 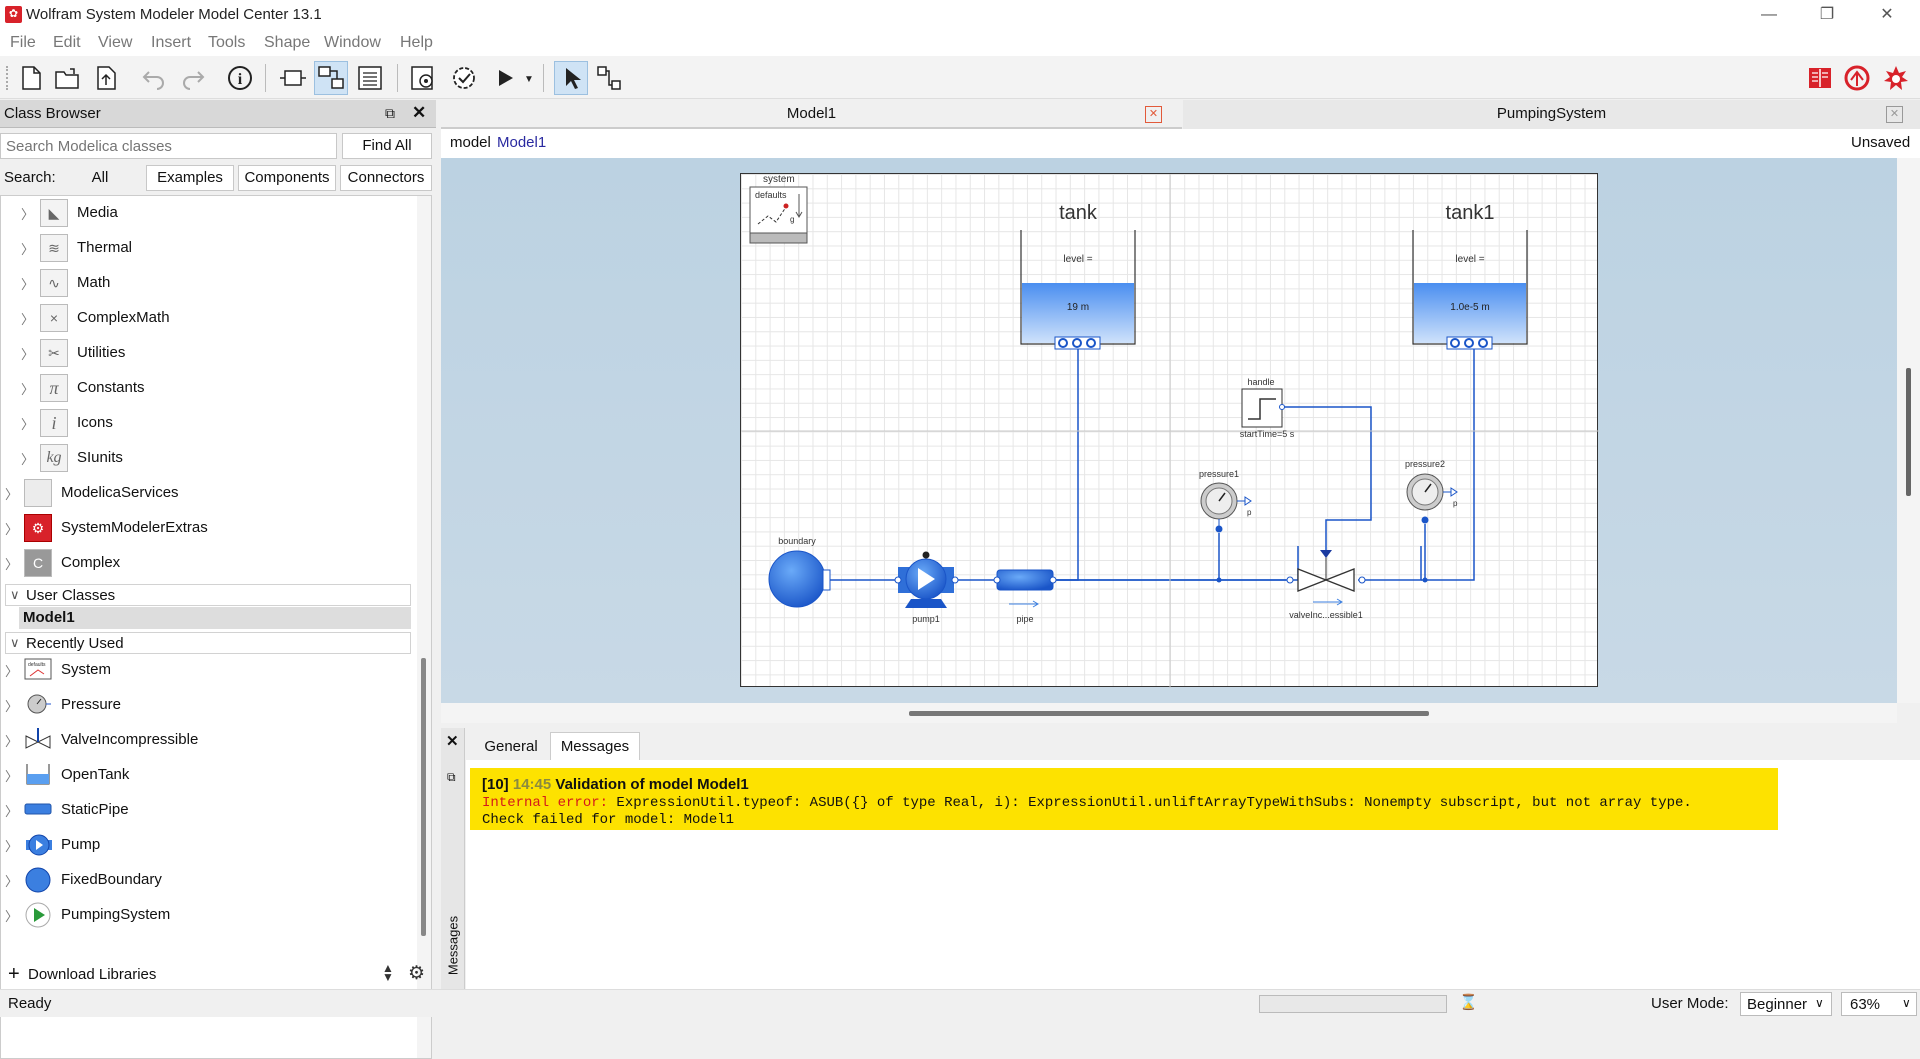 What do you see at coordinates (201, 458) in the screenshot?
I see `tree-item-siunits: 〉 kg SIunits` at bounding box center [201, 458].